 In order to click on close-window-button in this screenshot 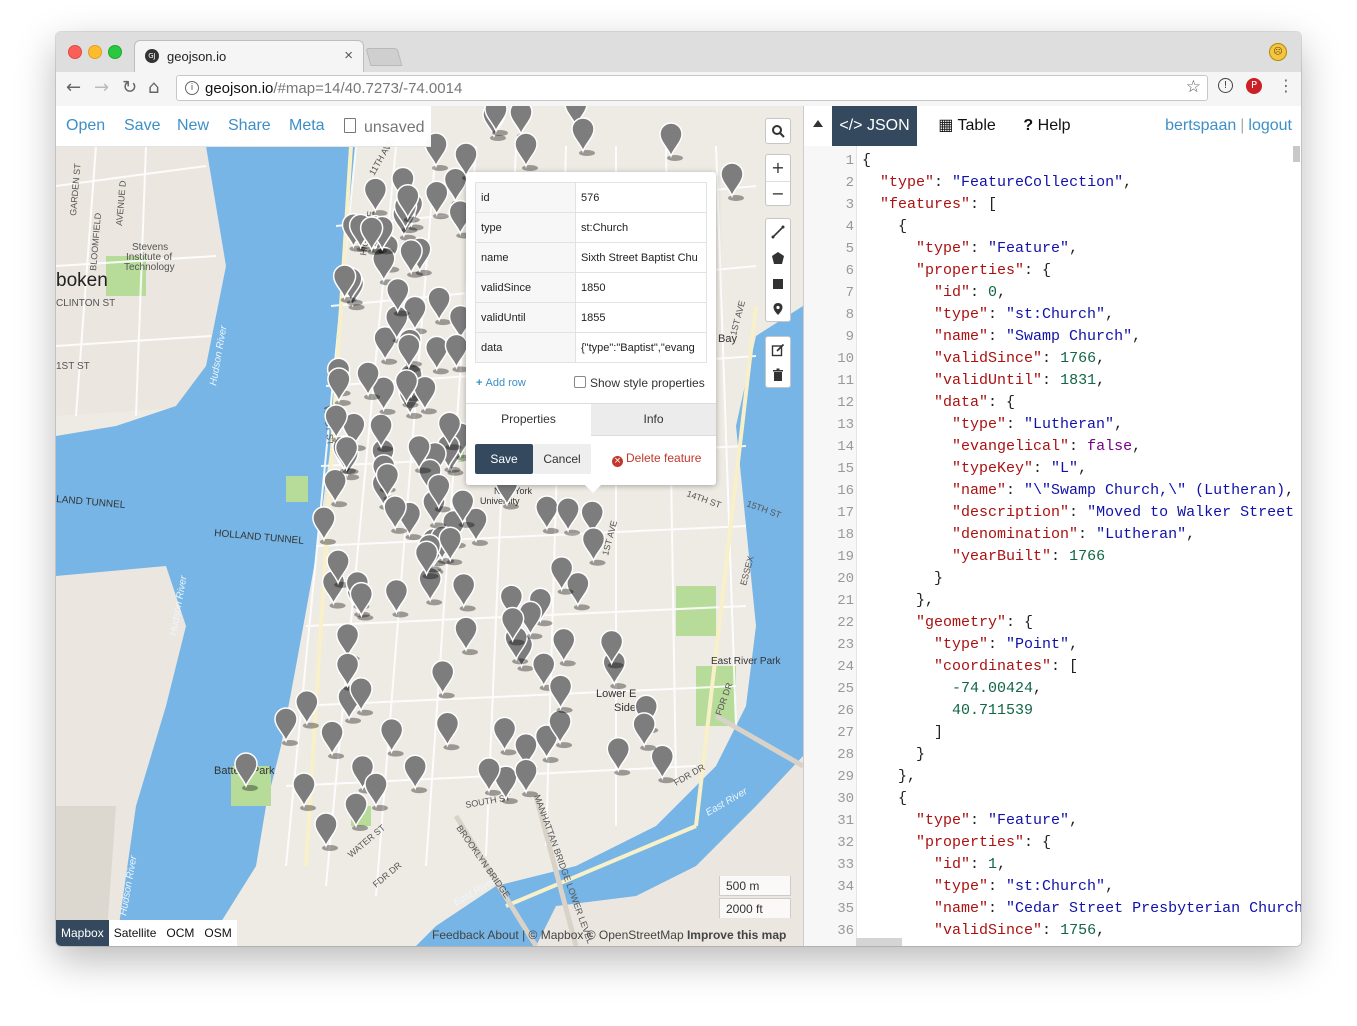, I will do `click(75, 52)`.